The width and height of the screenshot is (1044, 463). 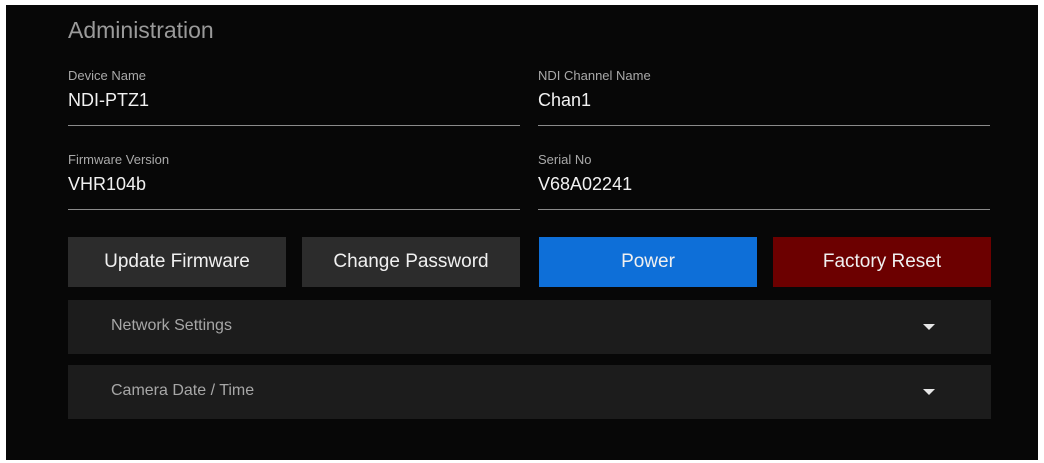 What do you see at coordinates (141, 30) in the screenshot?
I see `section-title: Administration` at bounding box center [141, 30].